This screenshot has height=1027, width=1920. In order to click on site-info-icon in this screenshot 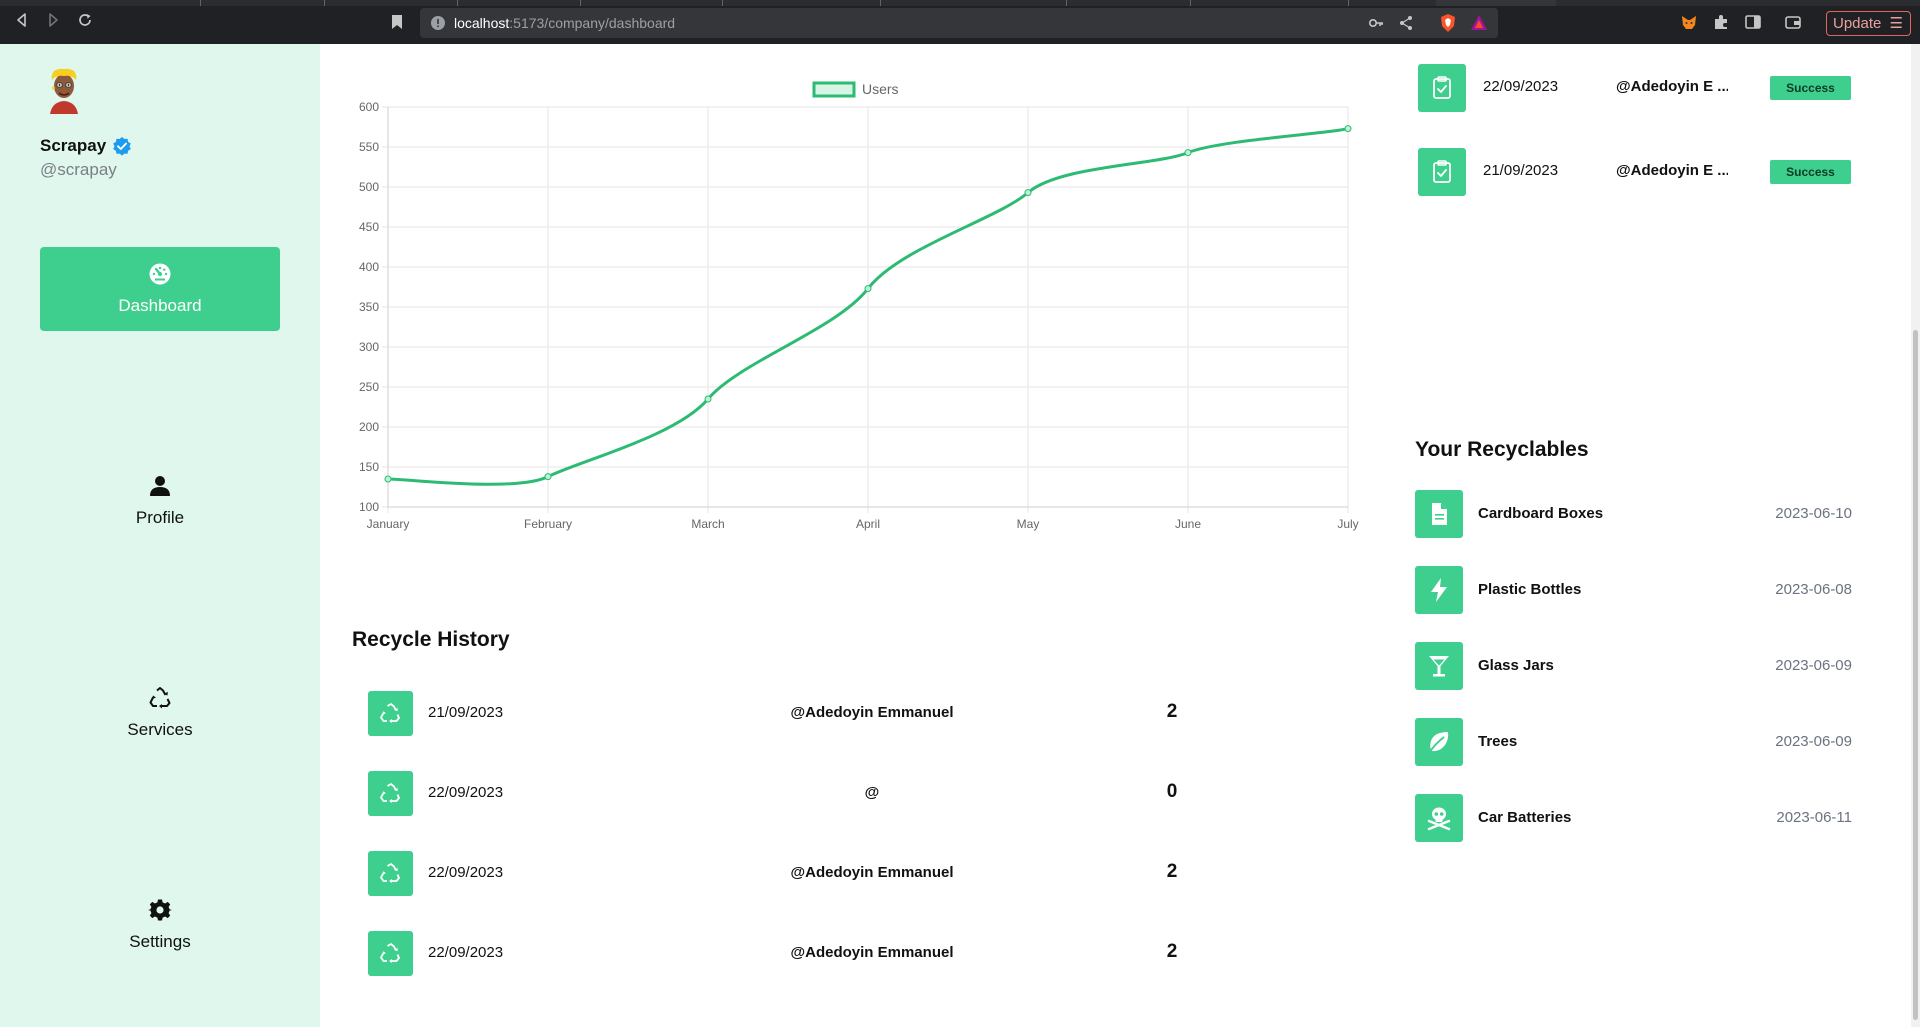, I will do `click(438, 23)`.